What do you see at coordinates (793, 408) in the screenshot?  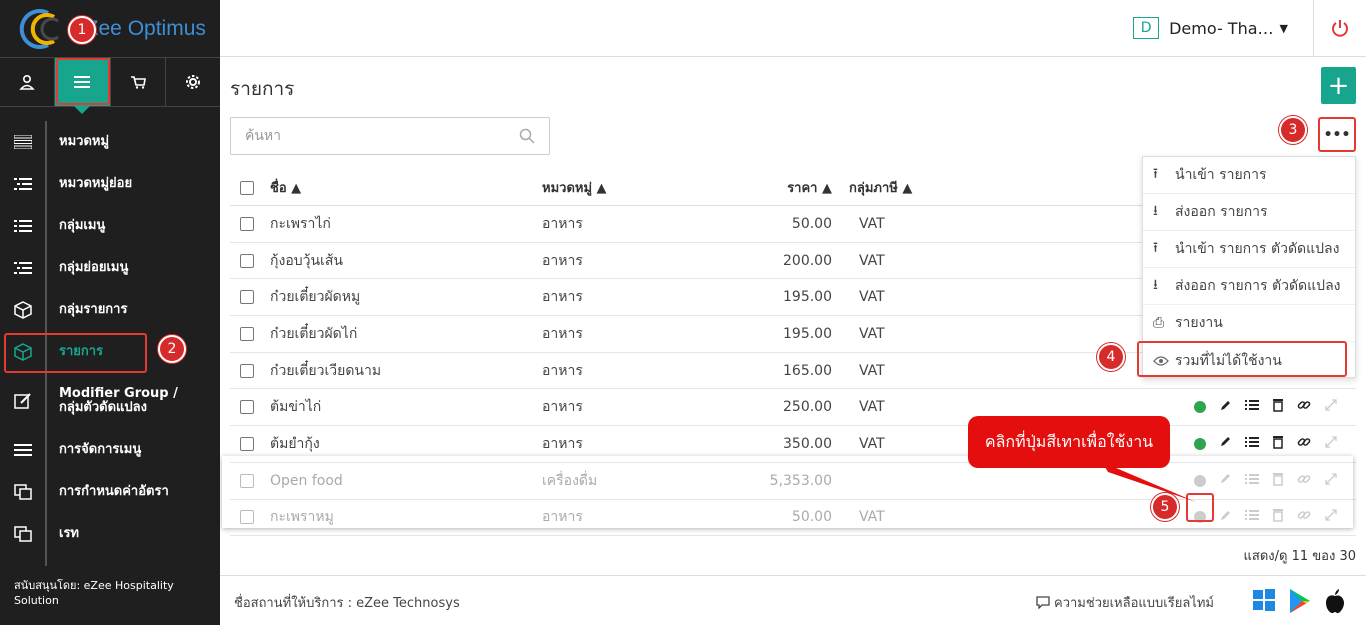 I see `table-row: ต้มข่าไก่ อาหาร 250.00 VAT` at bounding box center [793, 408].